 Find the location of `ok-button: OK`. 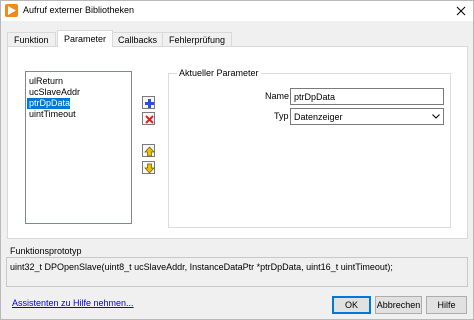

ok-button: OK is located at coordinates (351, 305).